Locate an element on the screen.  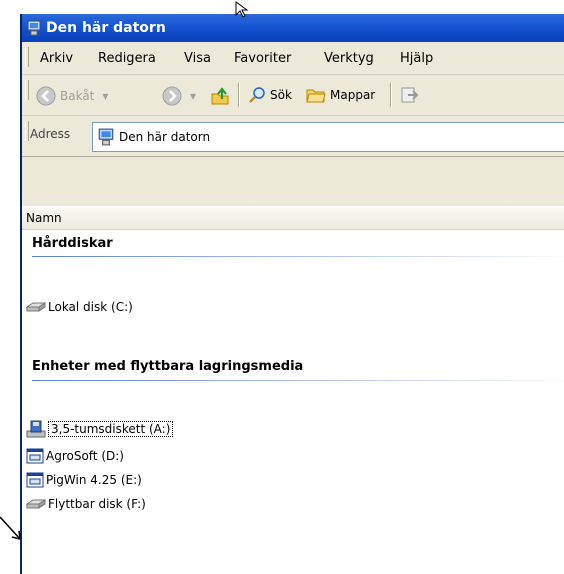
search-button: Sök is located at coordinates (270, 95).